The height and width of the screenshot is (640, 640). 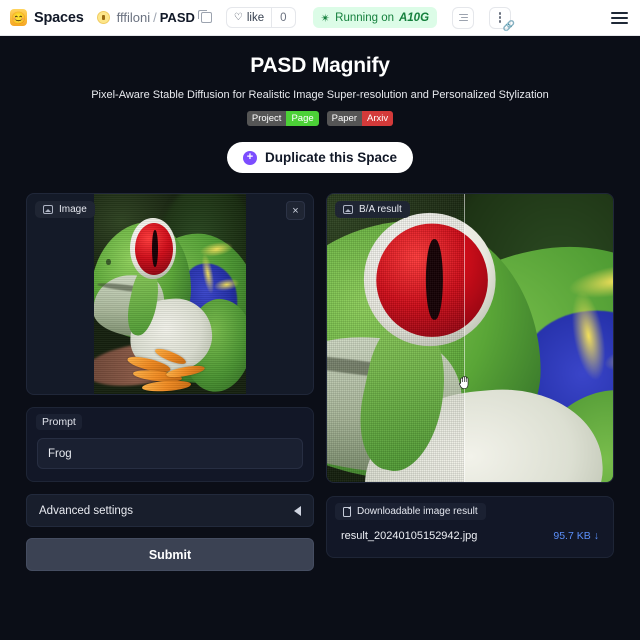 I want to click on download-filesize: 95.7 KB, so click(x=572, y=536).